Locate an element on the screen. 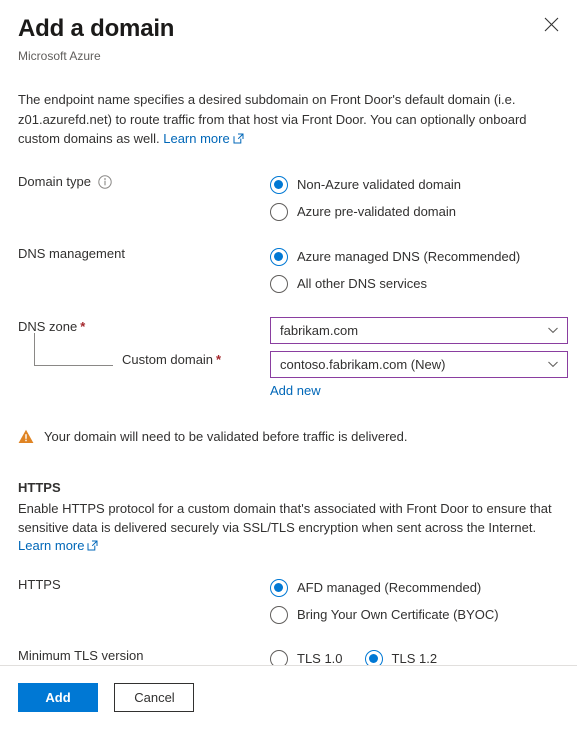 Image resolution: width=577 pixels, height=731 pixels. https-section-heading: HTTPS is located at coordinates (39, 487).